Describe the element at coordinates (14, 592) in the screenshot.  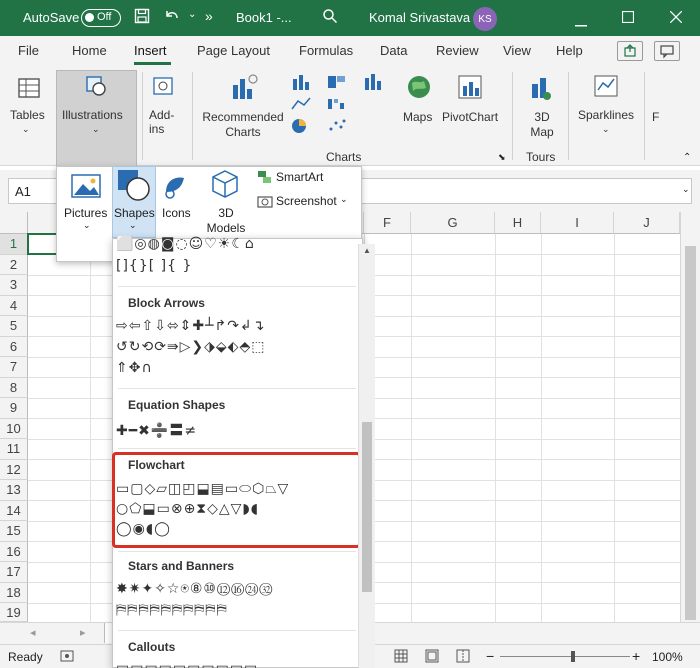
I see `row-header: 18` at that location.